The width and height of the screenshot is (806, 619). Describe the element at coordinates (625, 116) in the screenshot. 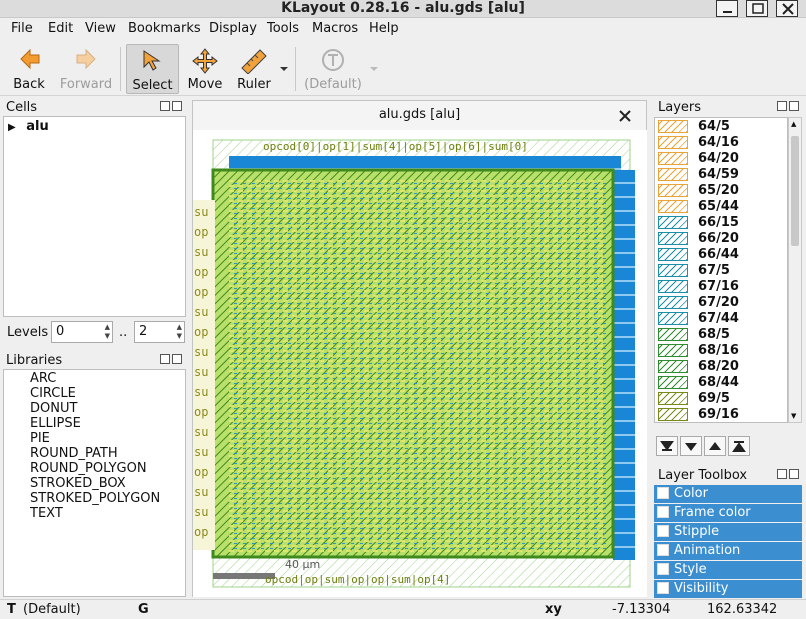

I see `close-icon` at that location.